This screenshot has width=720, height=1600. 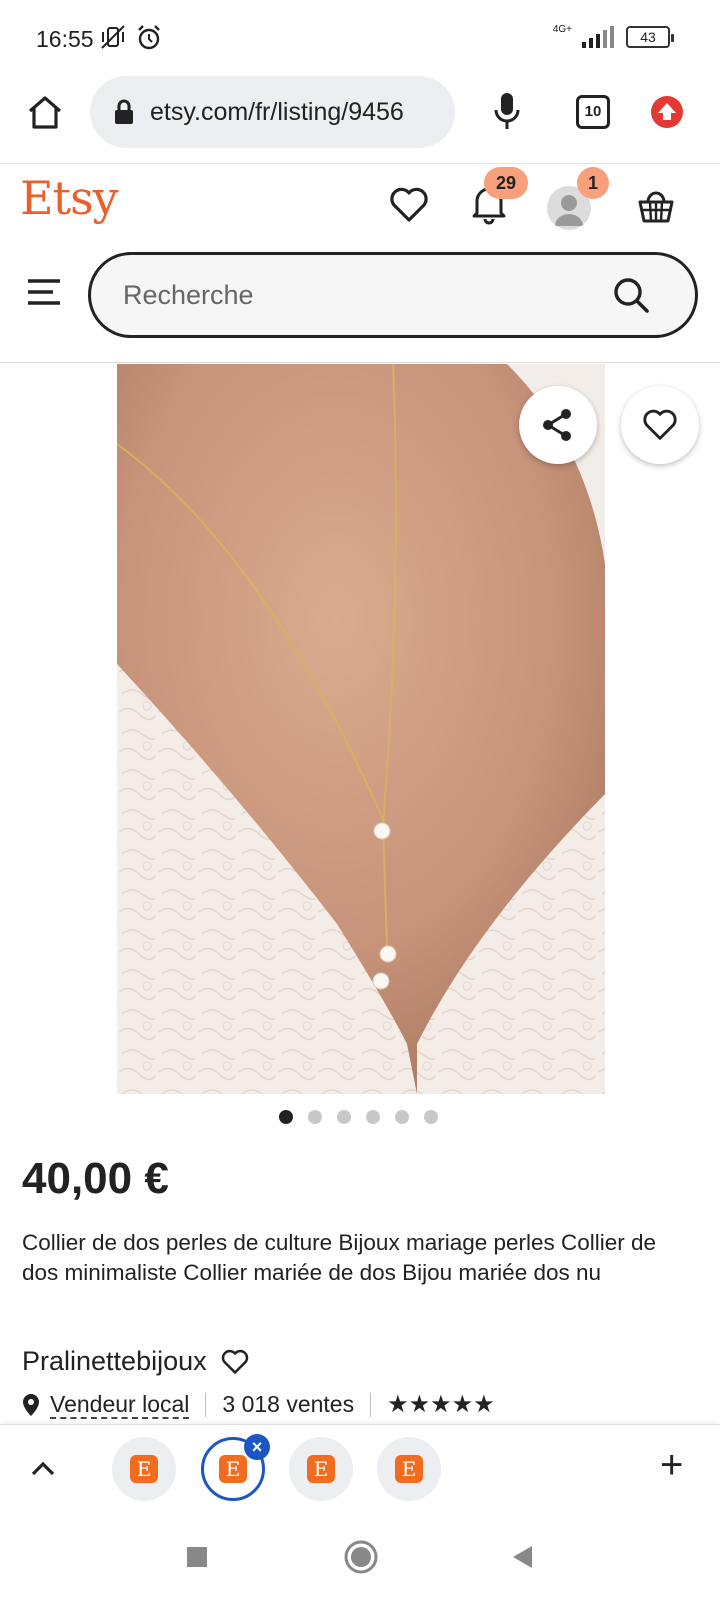 I want to click on account-badge: 1, so click(x=593, y=183).